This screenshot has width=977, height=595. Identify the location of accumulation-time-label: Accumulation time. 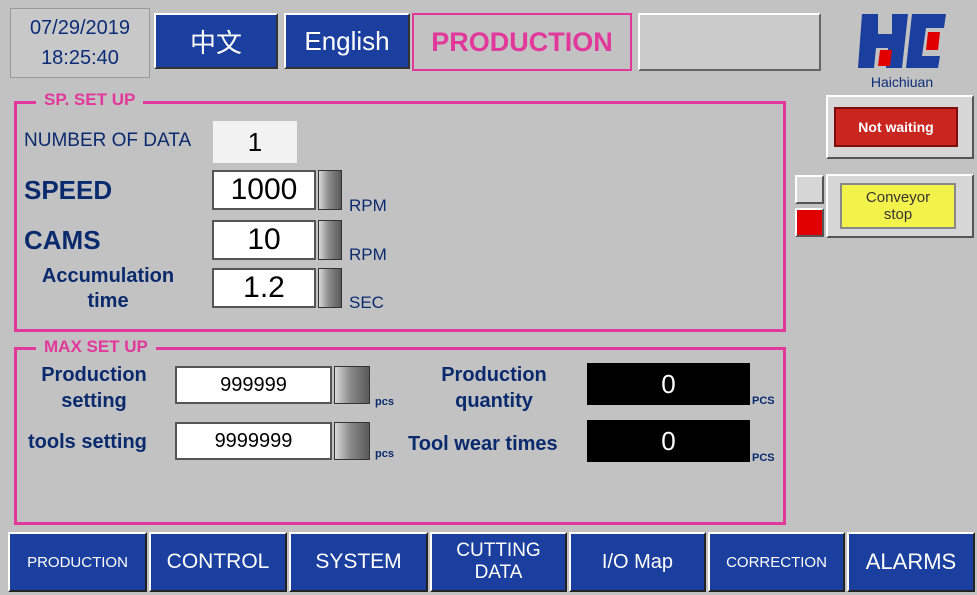
(108, 289).